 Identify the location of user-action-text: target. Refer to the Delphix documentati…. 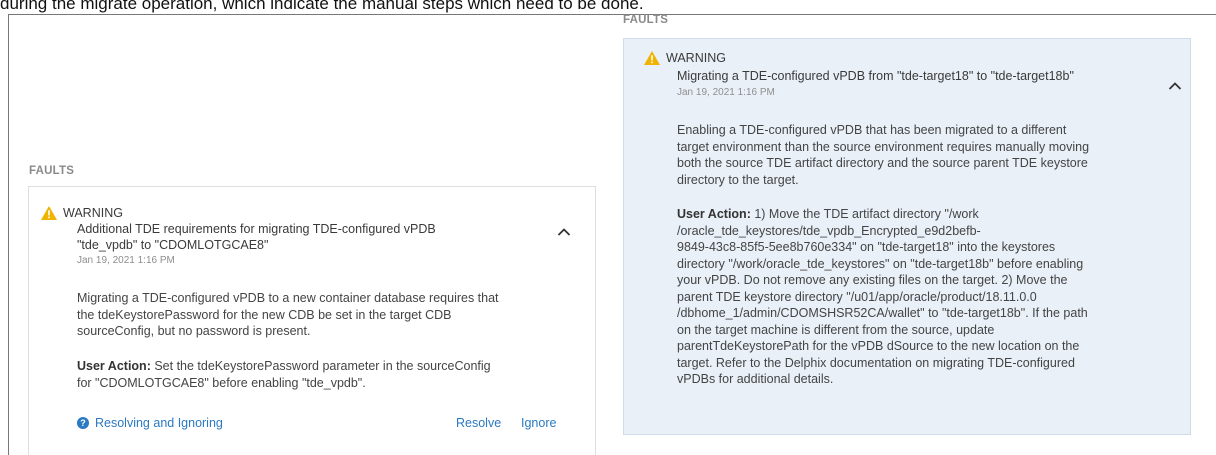
(876, 362).